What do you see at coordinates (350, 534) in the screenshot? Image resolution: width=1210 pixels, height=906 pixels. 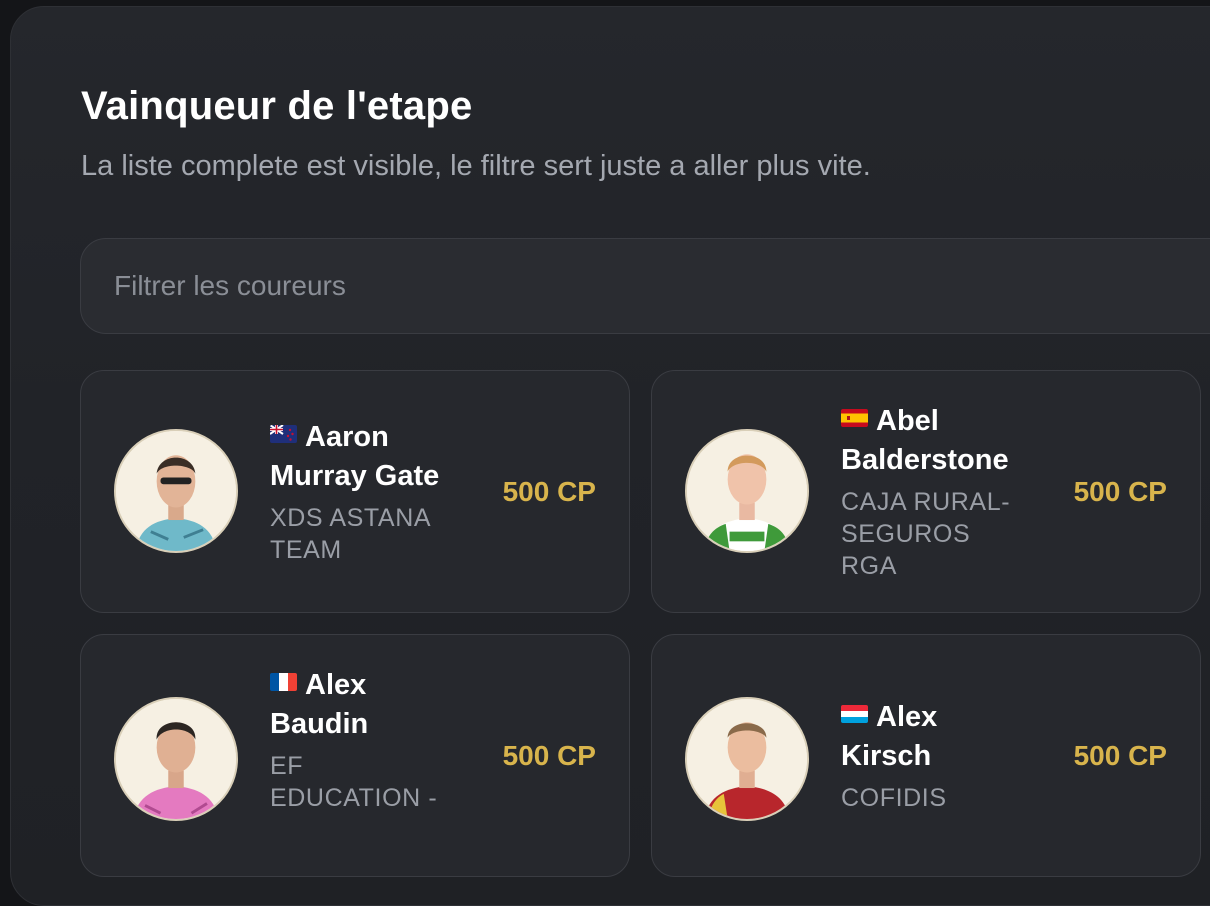 I see `rider-team: XDS ASTANA TEAM` at bounding box center [350, 534].